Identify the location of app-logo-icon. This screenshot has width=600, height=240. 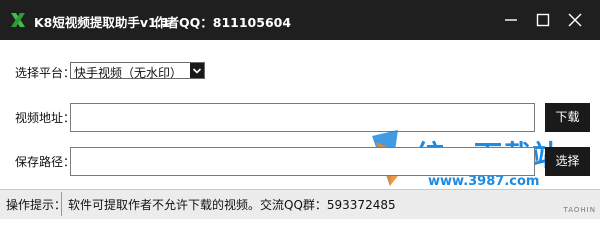
(18, 20).